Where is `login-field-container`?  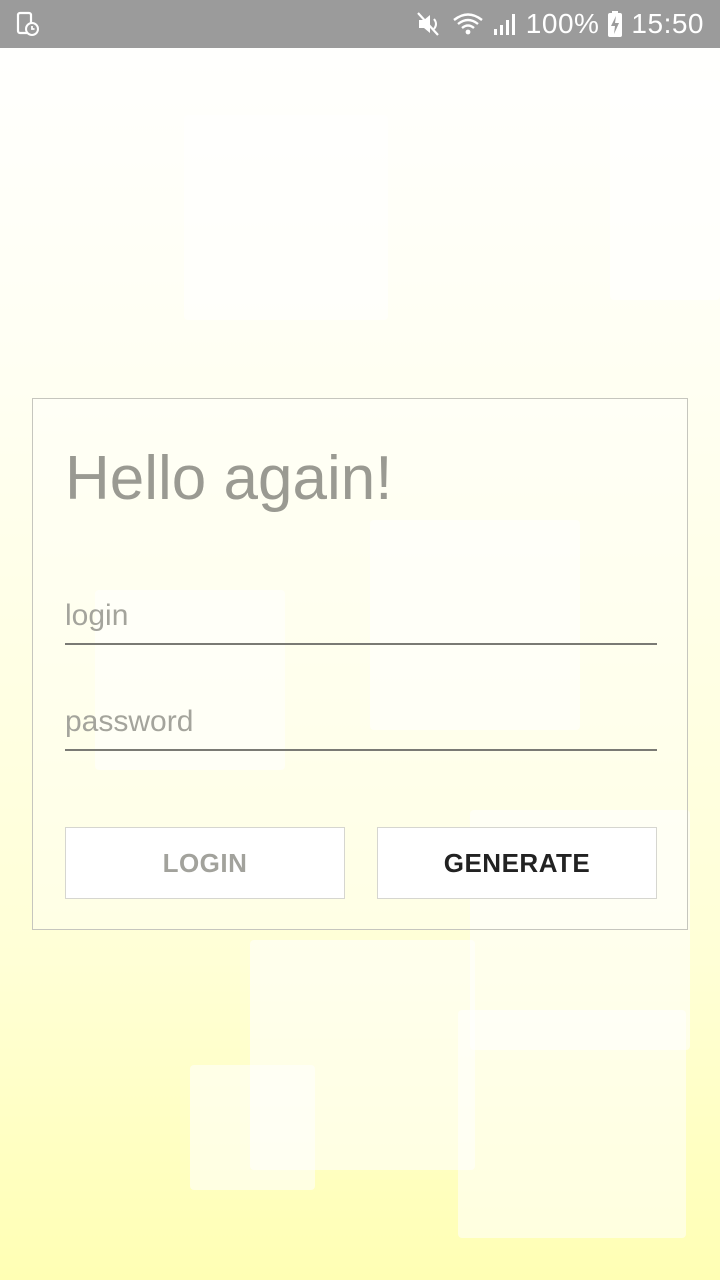
login-field-container is located at coordinates (361, 610).